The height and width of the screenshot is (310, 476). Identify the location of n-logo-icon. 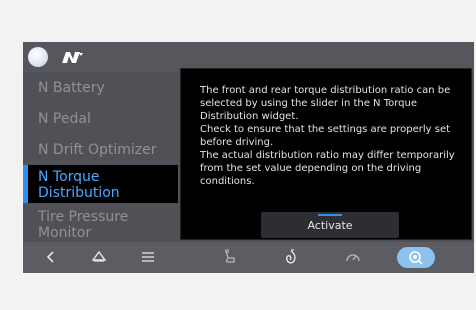
(72, 57).